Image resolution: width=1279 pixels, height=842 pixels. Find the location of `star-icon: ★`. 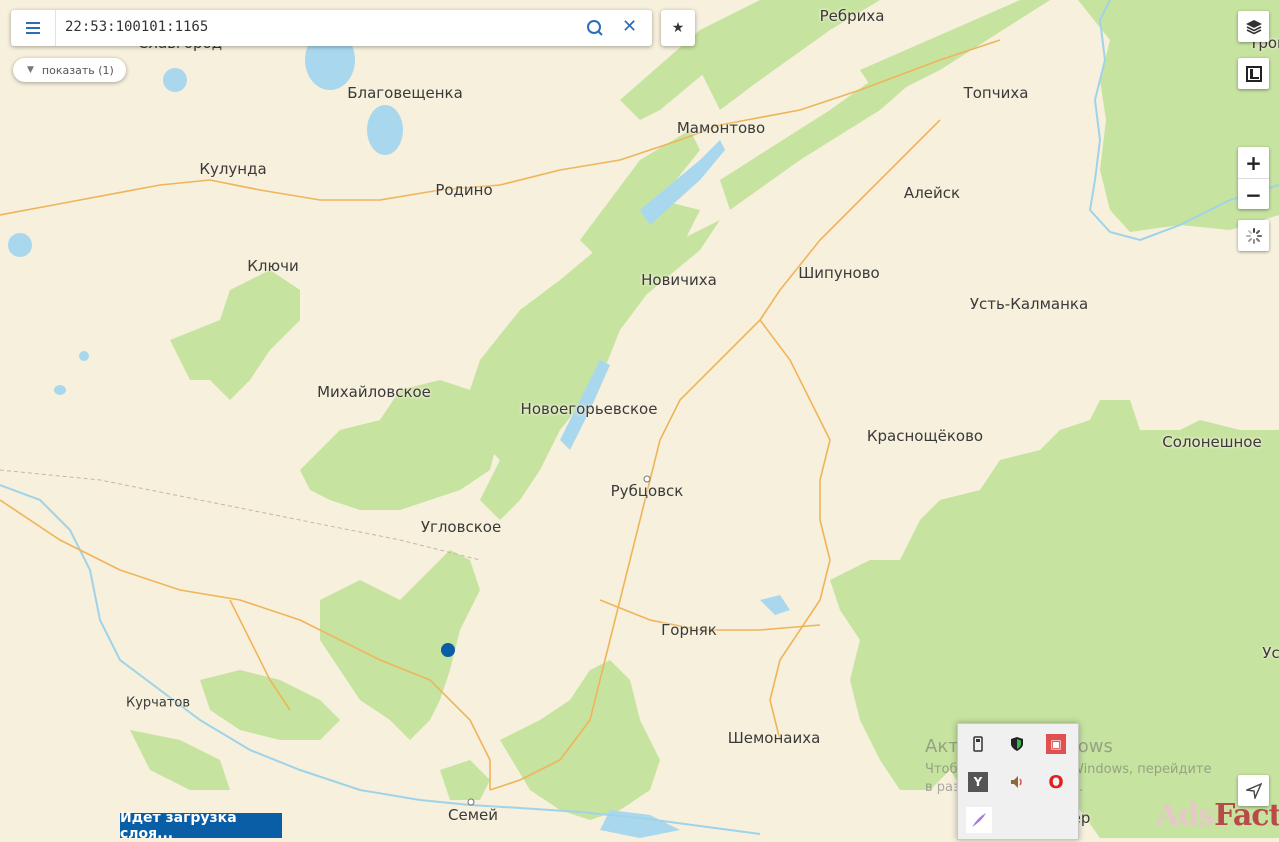

star-icon: ★ is located at coordinates (678, 28).